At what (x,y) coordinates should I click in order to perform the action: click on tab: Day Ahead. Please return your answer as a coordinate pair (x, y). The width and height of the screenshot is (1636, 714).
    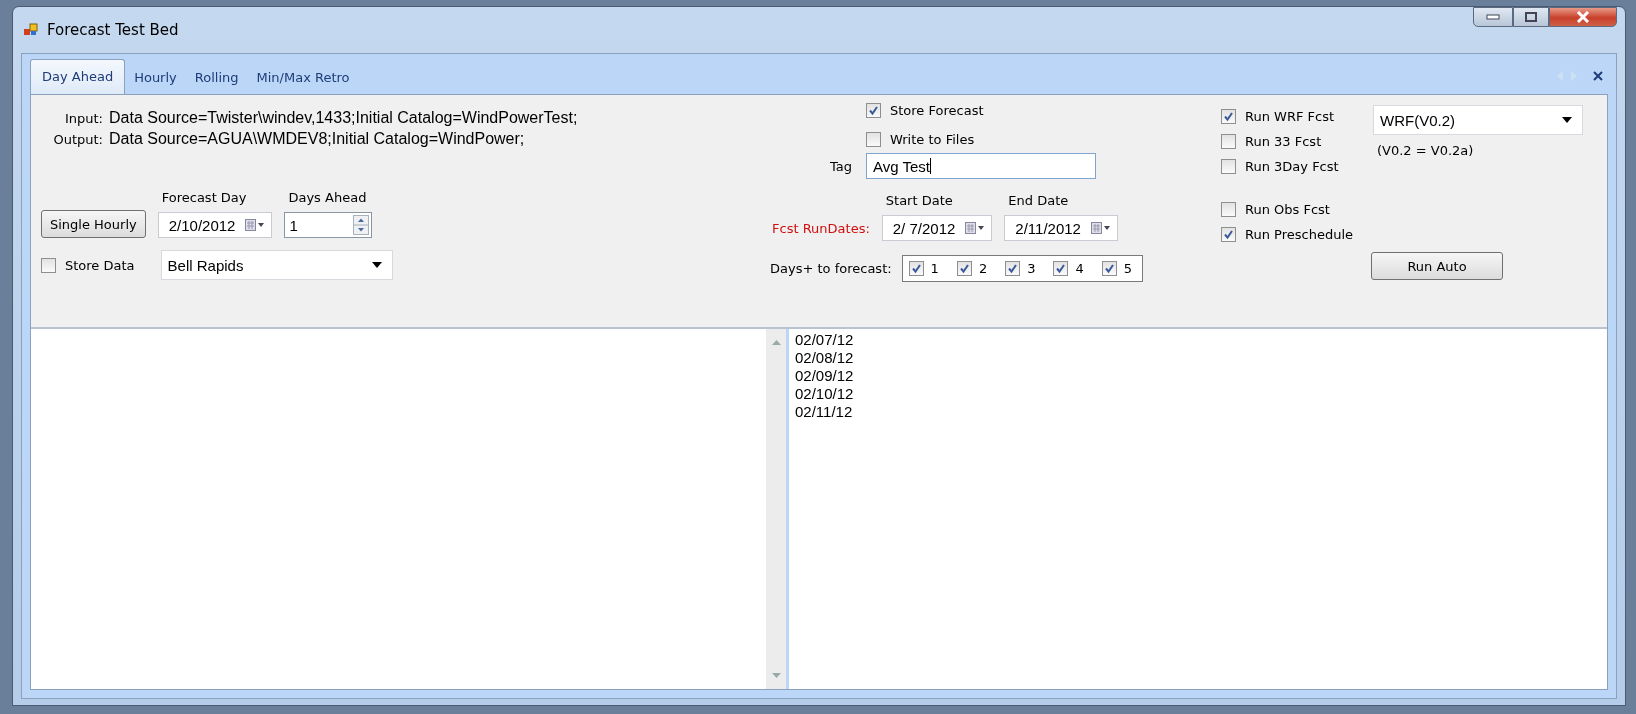
    Looking at the image, I should click on (78, 76).